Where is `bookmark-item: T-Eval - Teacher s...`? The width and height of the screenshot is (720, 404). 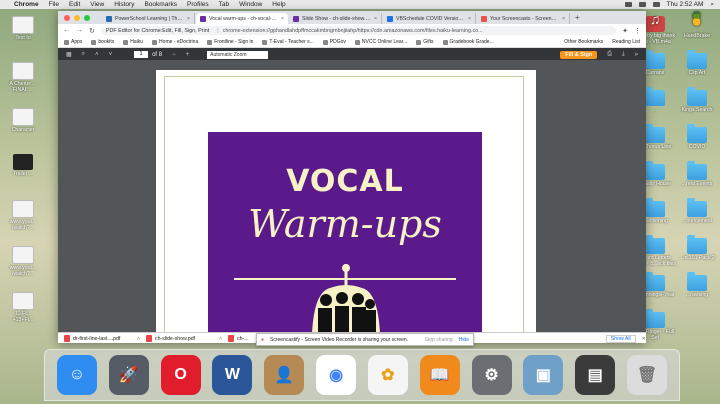
bookmark-item: T-Eval - Teacher s... is located at coordinates (288, 42).